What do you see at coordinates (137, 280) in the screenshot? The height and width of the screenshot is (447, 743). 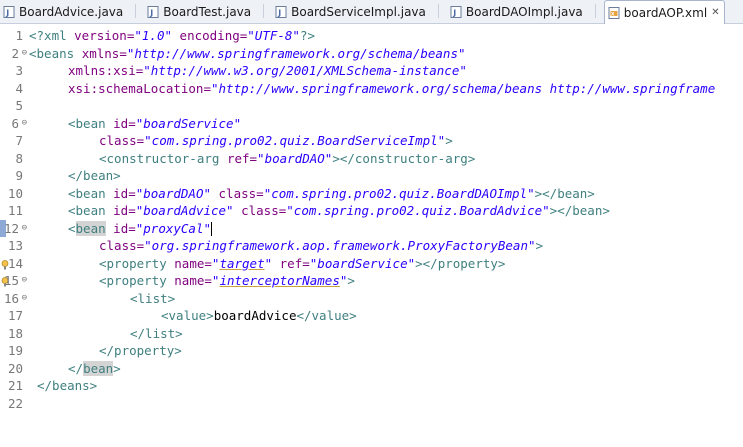 I see `tag: <property` at bounding box center [137, 280].